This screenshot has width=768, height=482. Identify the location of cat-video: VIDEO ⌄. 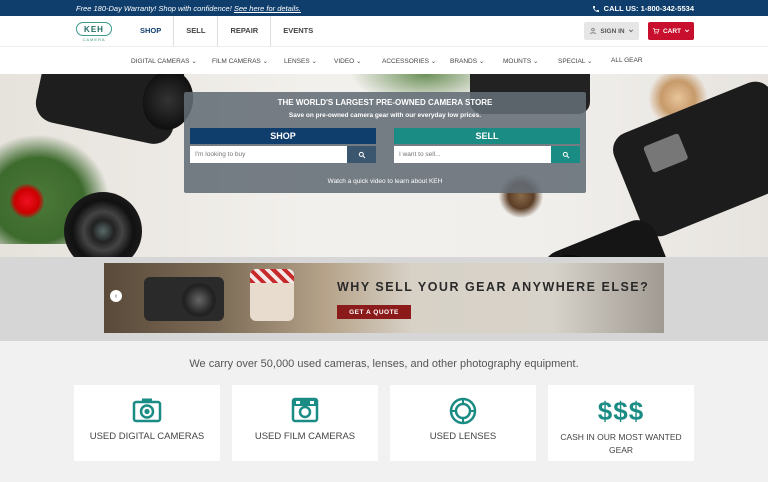
(348, 61).